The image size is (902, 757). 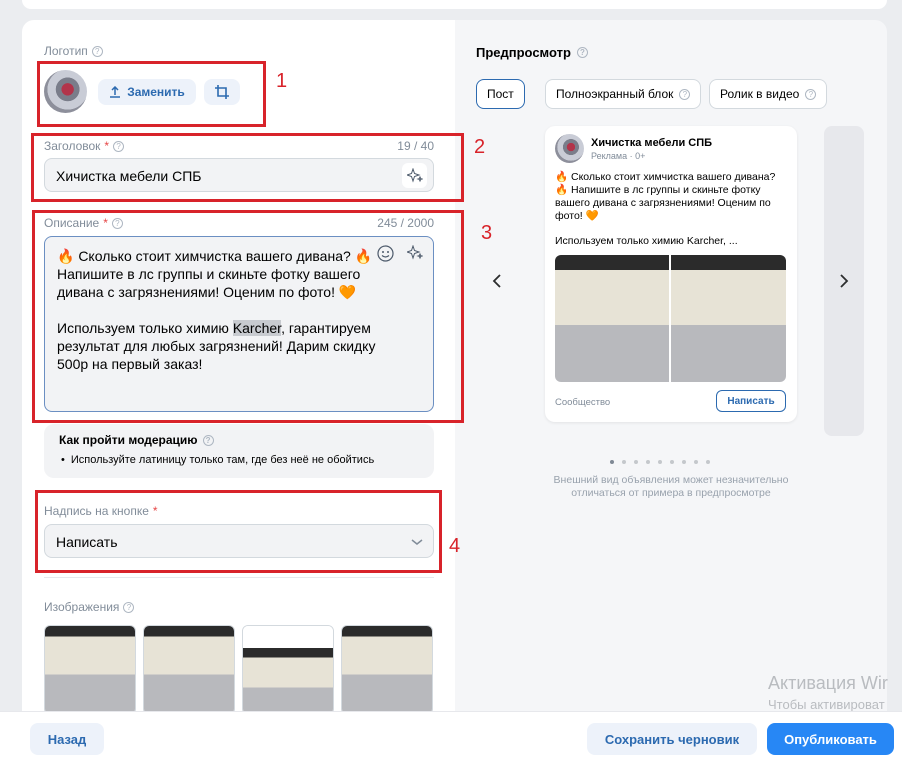 I want to click on back-button: Назад, so click(x=67, y=739).